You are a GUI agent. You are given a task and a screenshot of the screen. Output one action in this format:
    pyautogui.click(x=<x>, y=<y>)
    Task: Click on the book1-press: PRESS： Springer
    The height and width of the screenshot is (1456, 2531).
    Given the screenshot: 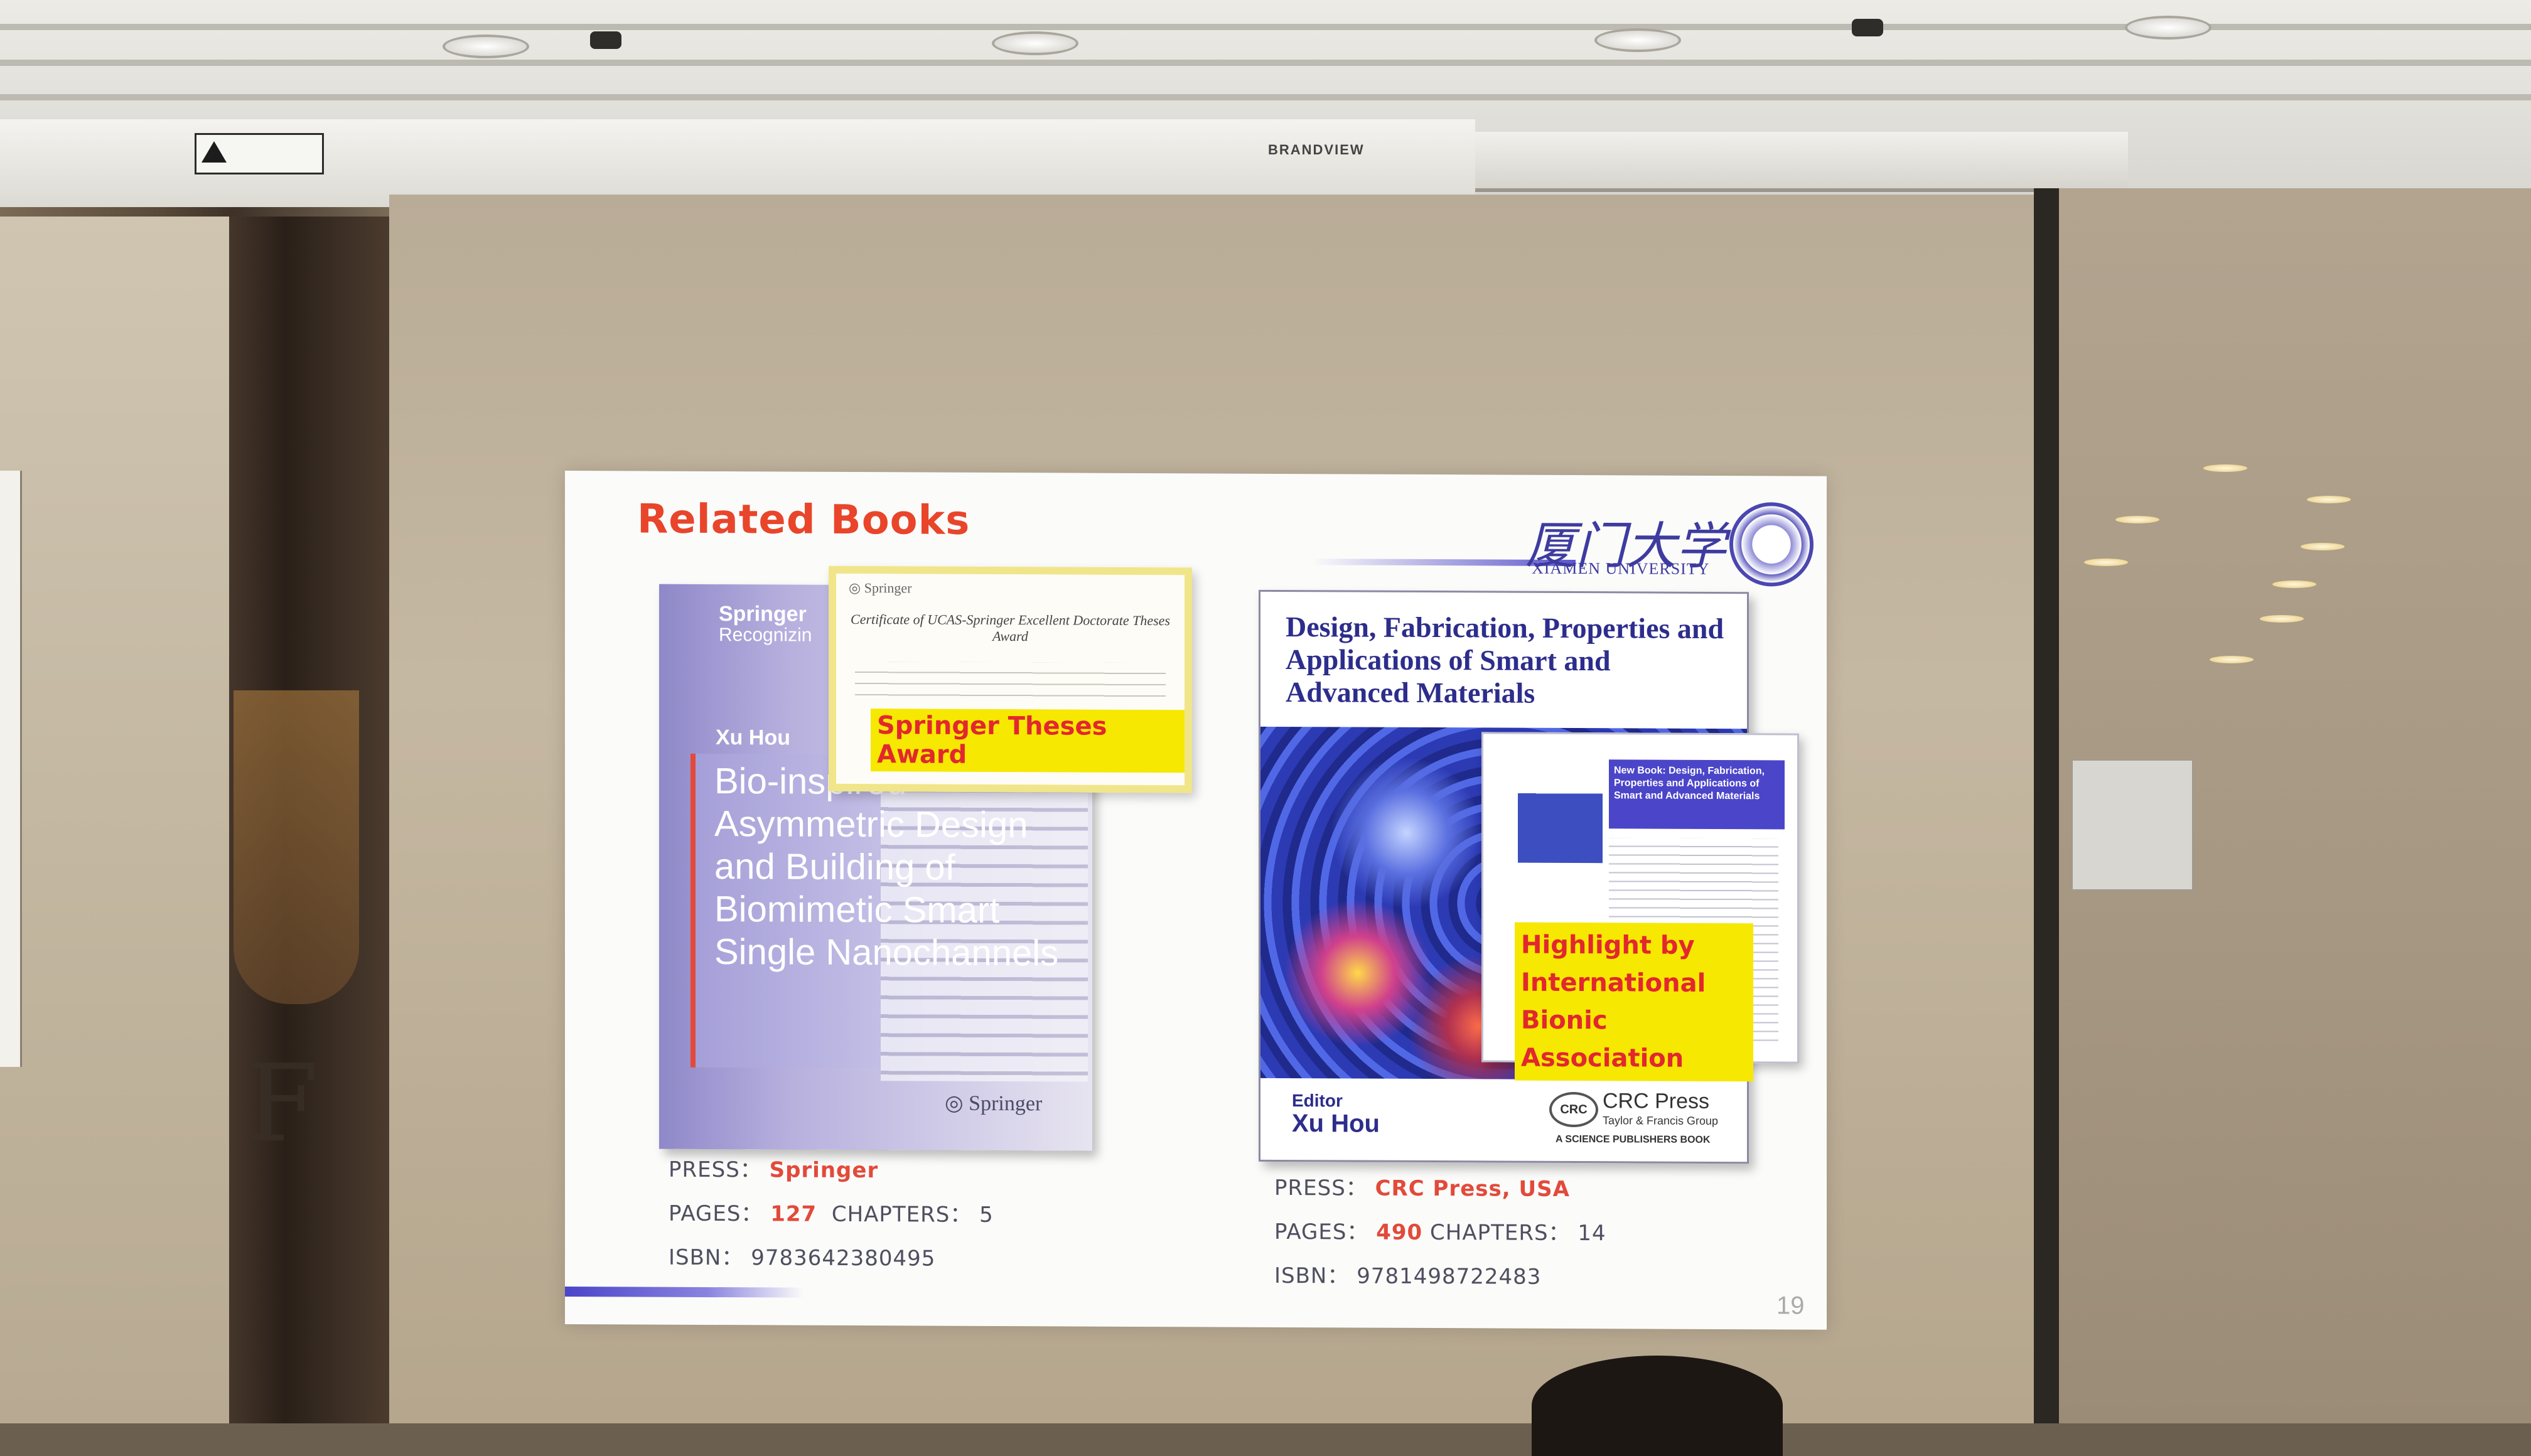 What is the action you would take?
    pyautogui.click(x=773, y=1168)
    